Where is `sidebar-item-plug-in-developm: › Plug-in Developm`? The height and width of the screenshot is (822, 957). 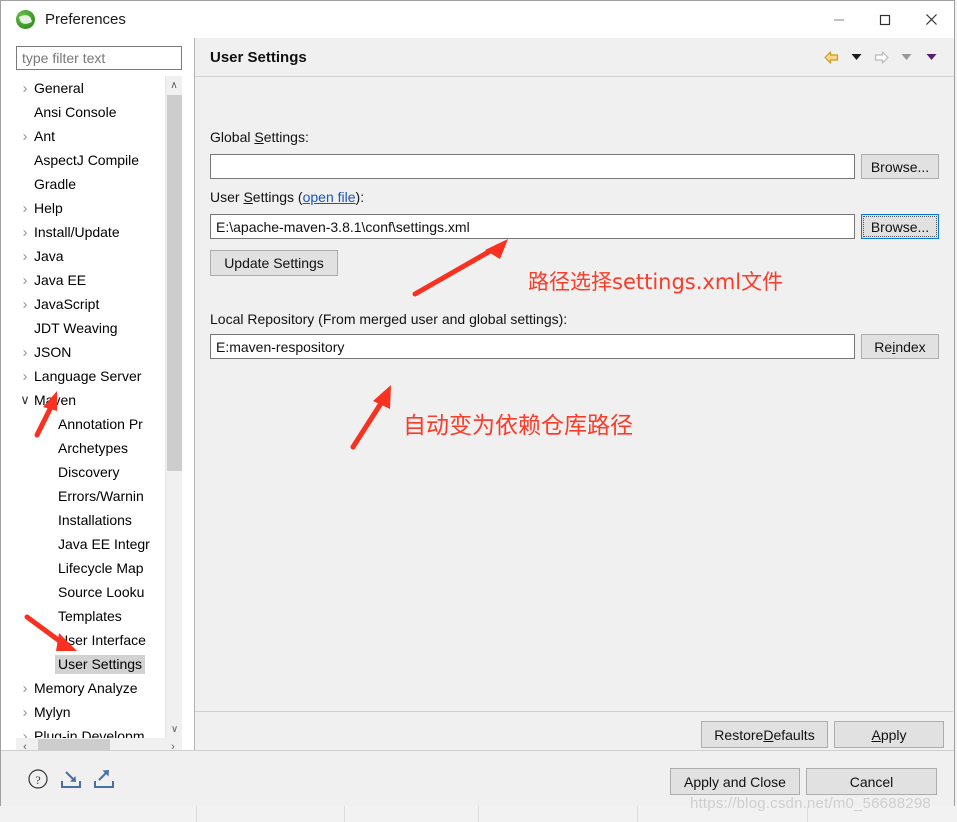
sidebar-item-plug-in-developm: › Plug-in Developm is located at coordinates (90, 731).